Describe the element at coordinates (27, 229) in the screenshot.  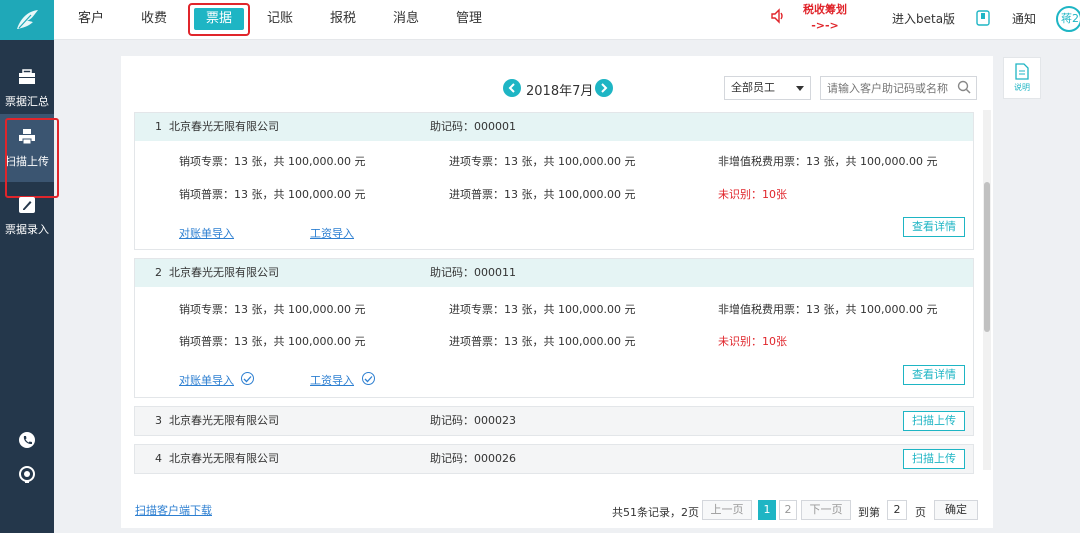
I see `sidebar-item-label: 票据录入` at that location.